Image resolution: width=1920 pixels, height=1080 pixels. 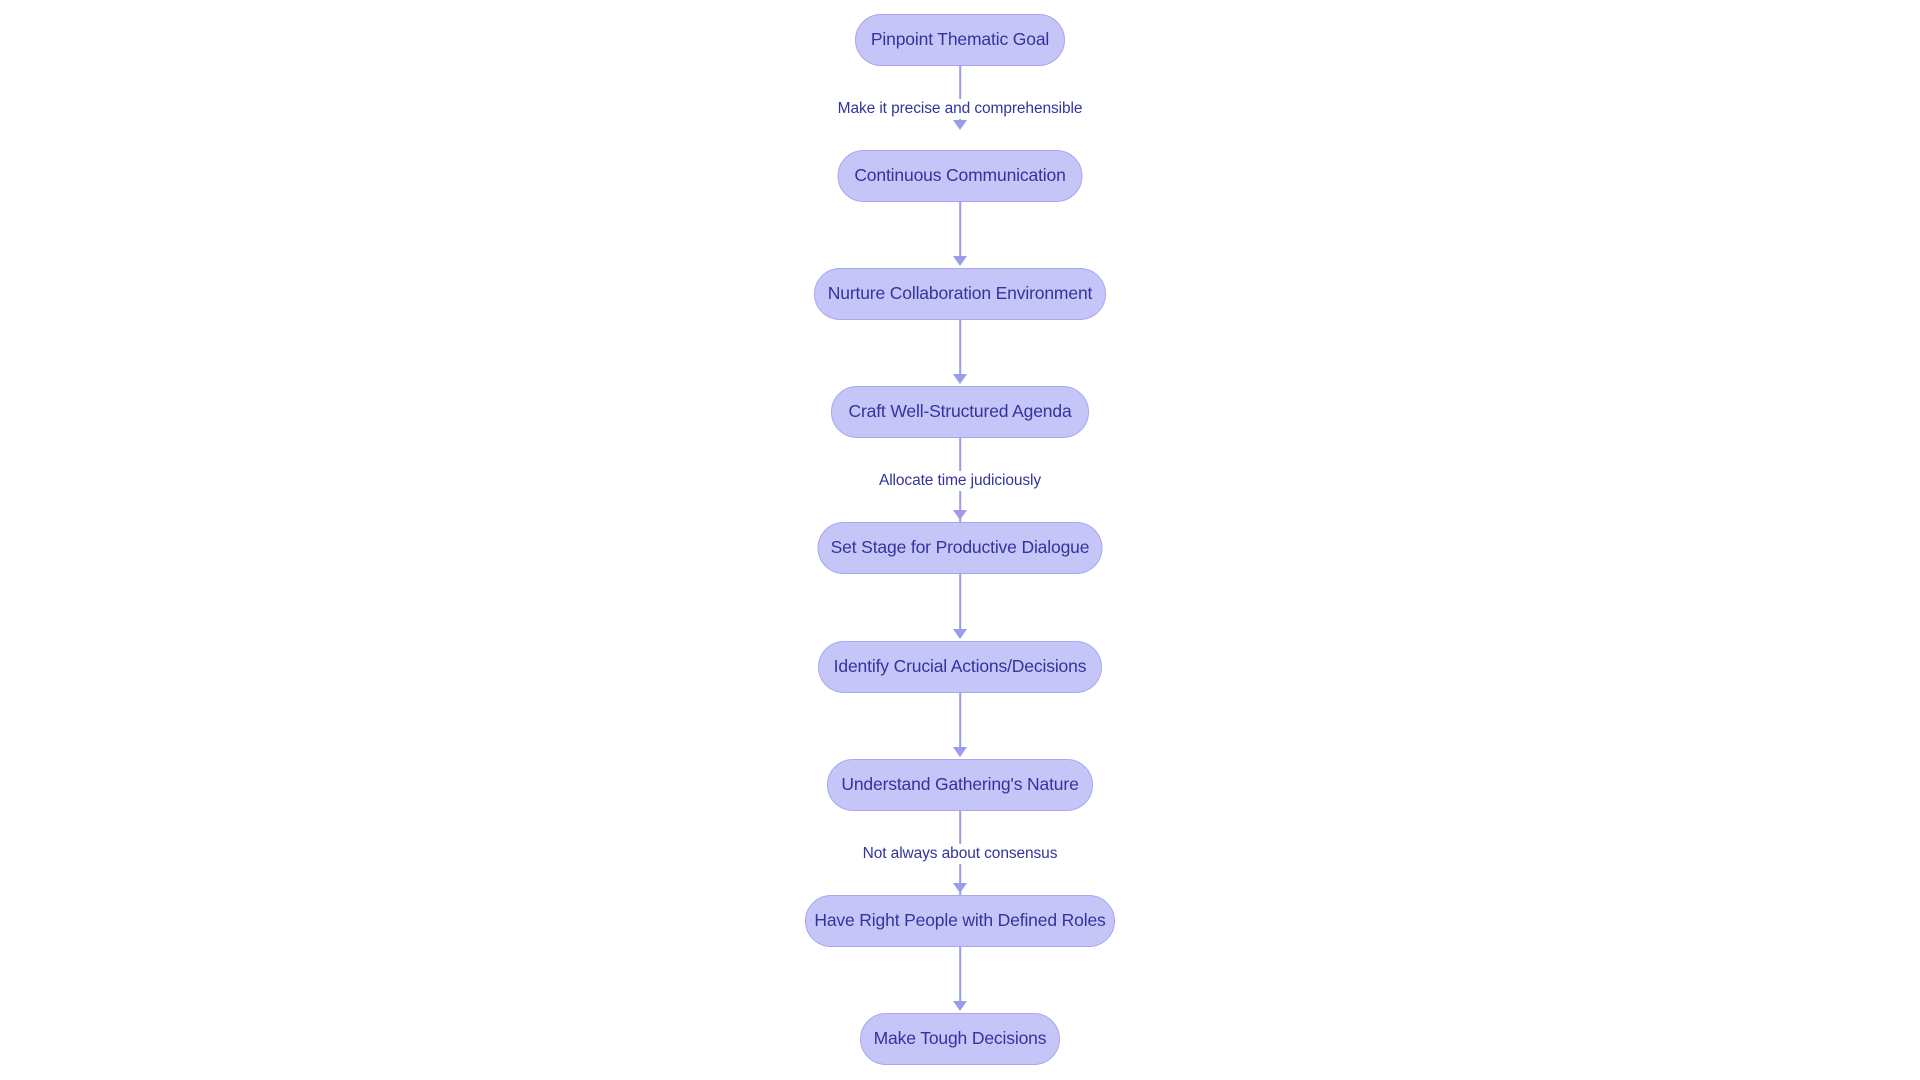 I want to click on edge-arrowhead-n8-n9, so click(x=960, y=1006).